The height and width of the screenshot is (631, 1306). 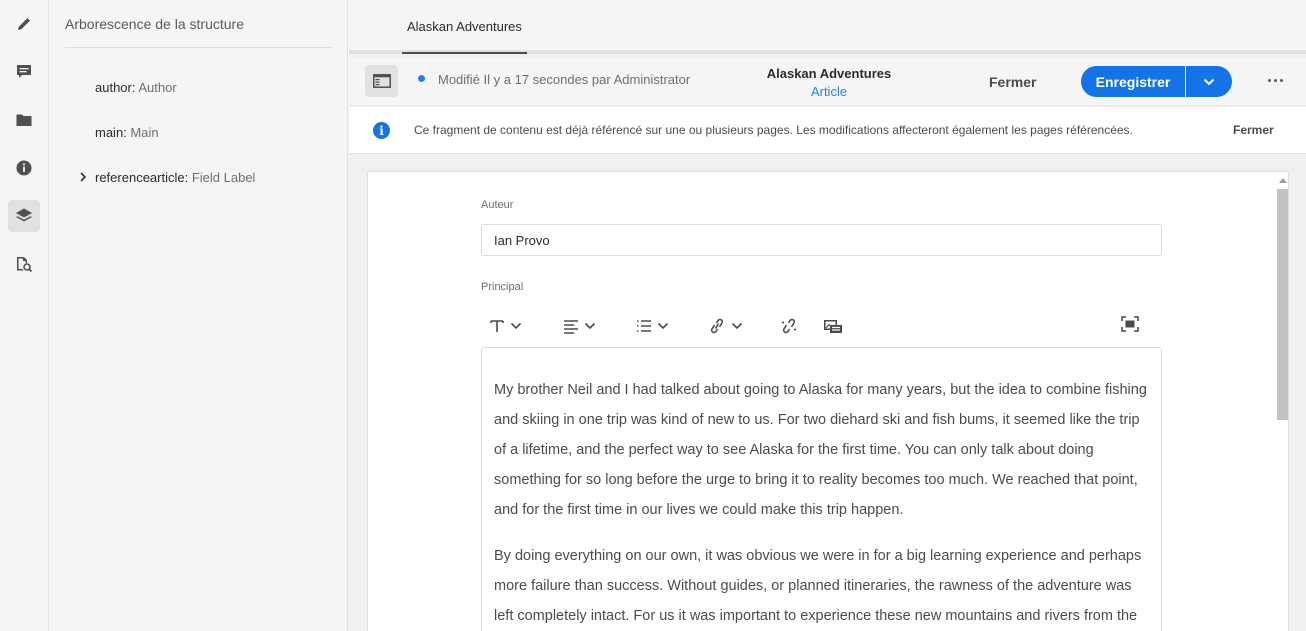 I want to click on edit-pencil-icon, so click(x=24, y=24).